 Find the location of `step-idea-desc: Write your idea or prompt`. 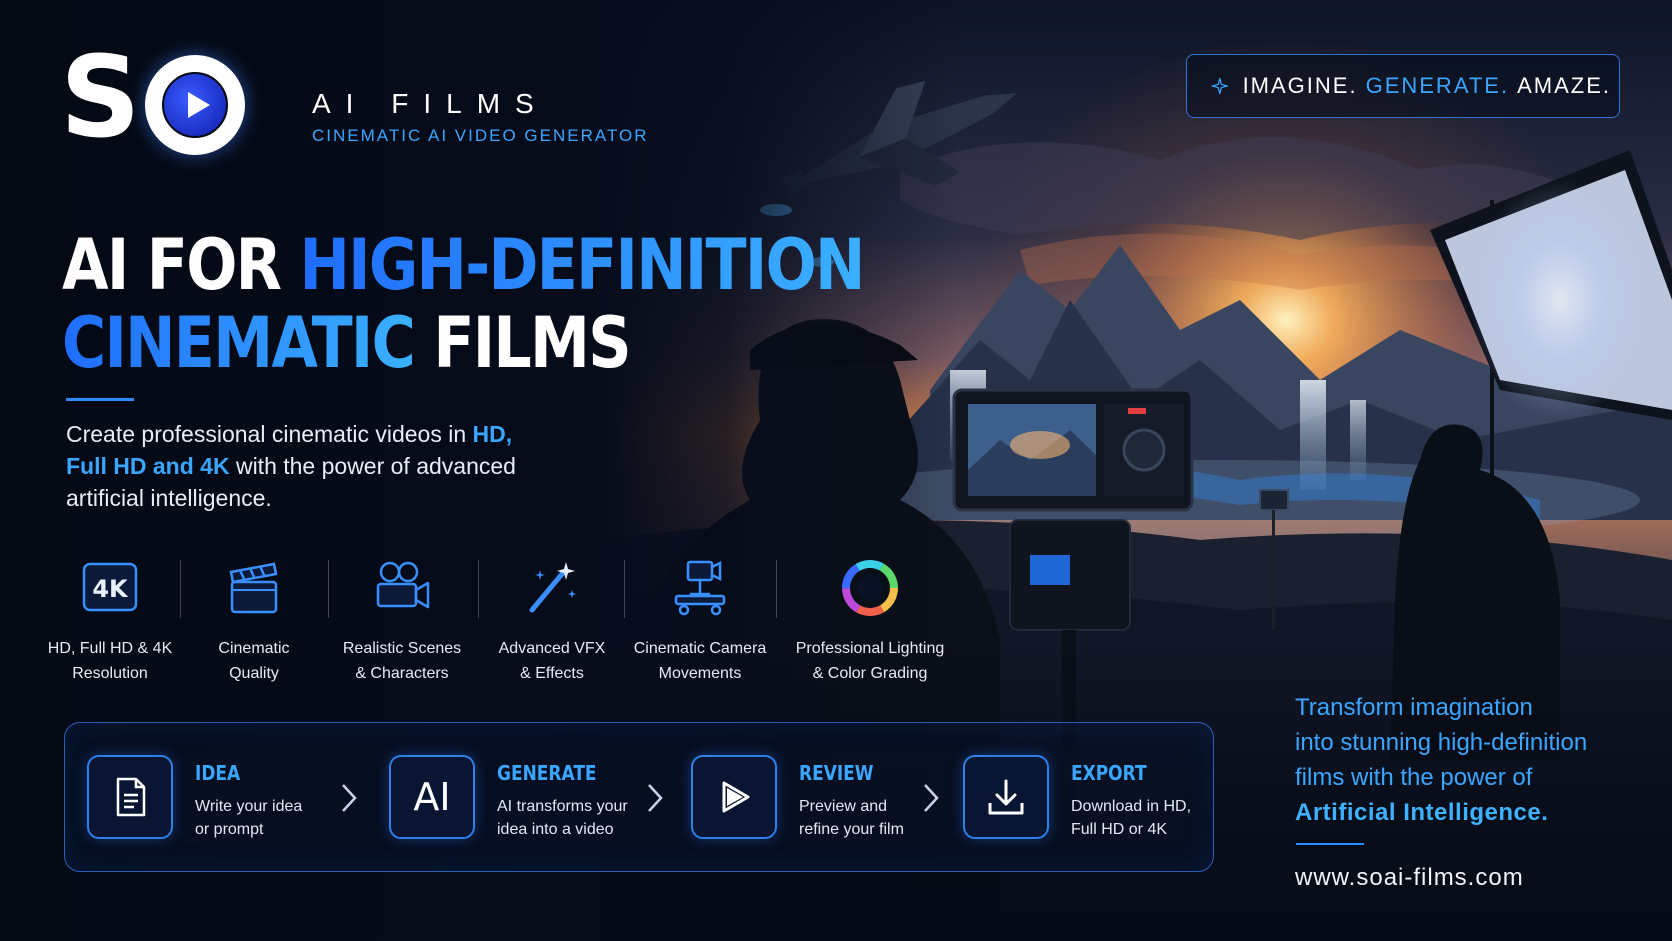

step-idea-desc: Write your idea or prompt is located at coordinates (249, 818).